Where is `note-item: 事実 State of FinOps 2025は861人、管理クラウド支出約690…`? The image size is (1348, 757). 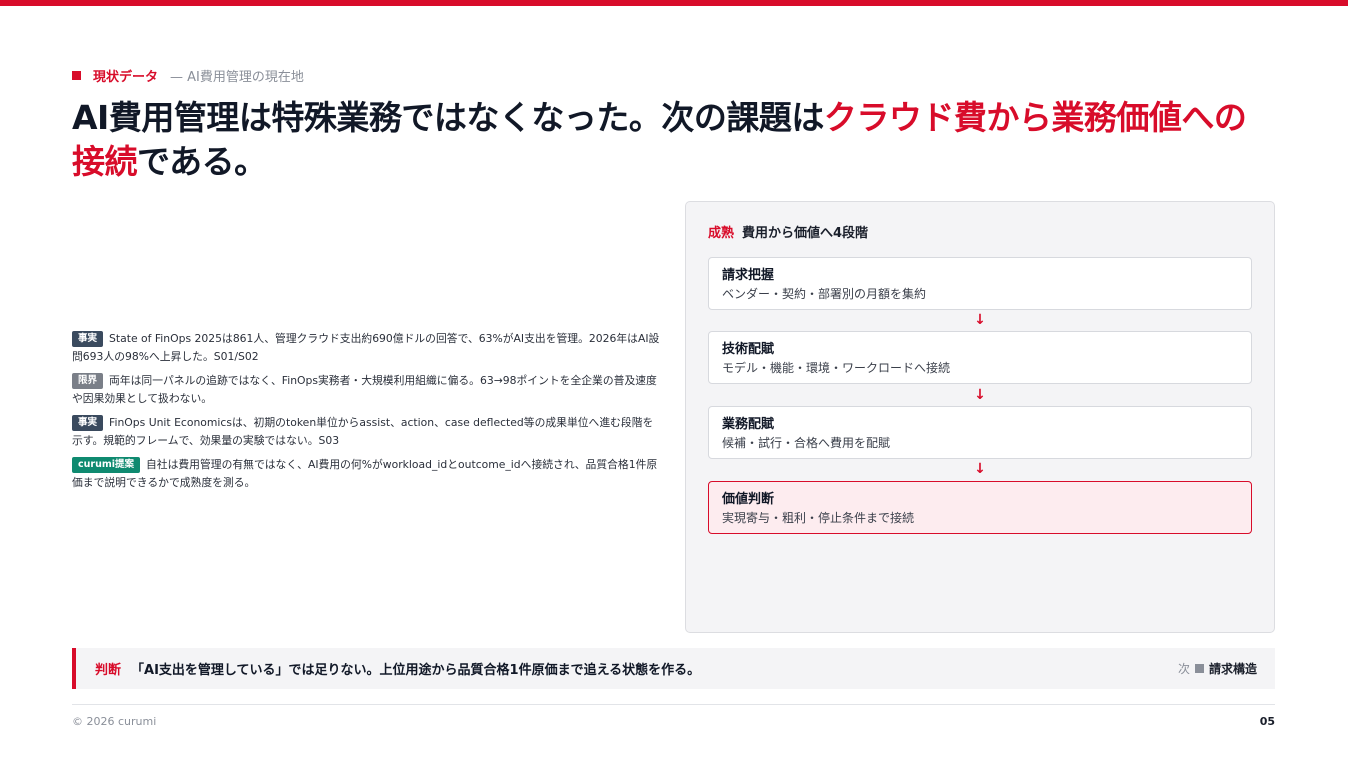 note-item: 事実 State of FinOps 2025は861人、管理クラウド支出約690… is located at coordinates (367, 348).